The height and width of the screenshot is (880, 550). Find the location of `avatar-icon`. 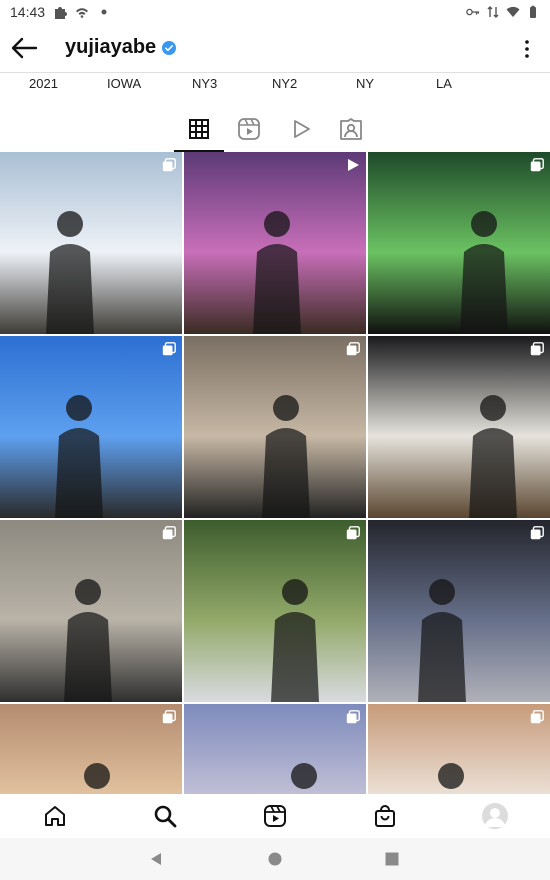

avatar-icon is located at coordinates (495, 816).